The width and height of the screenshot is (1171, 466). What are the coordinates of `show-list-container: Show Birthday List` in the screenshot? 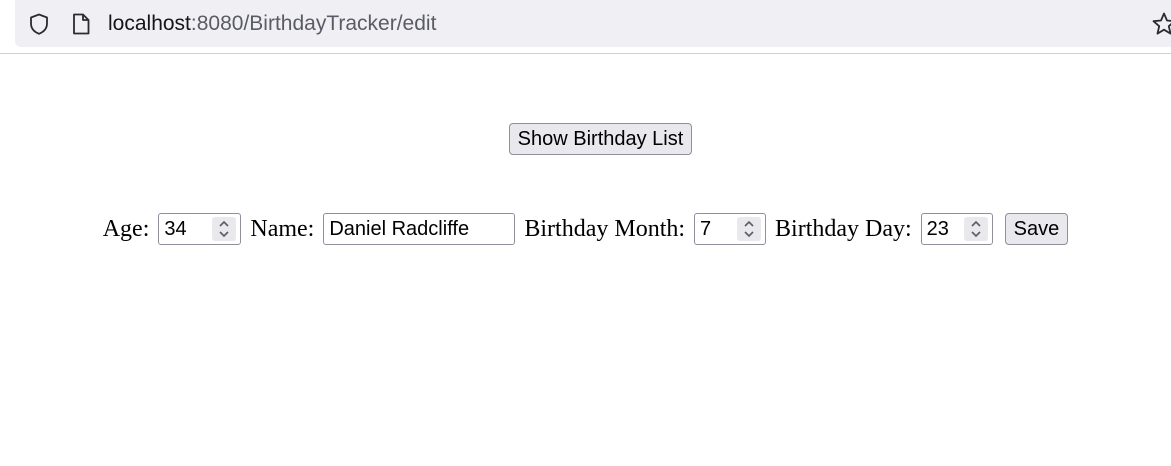 It's located at (585, 139).